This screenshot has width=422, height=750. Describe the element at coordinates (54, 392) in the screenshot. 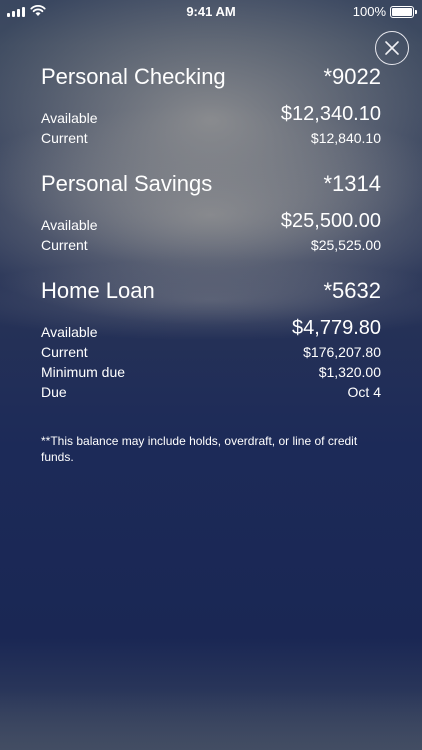

I see `row-label: Due` at that location.